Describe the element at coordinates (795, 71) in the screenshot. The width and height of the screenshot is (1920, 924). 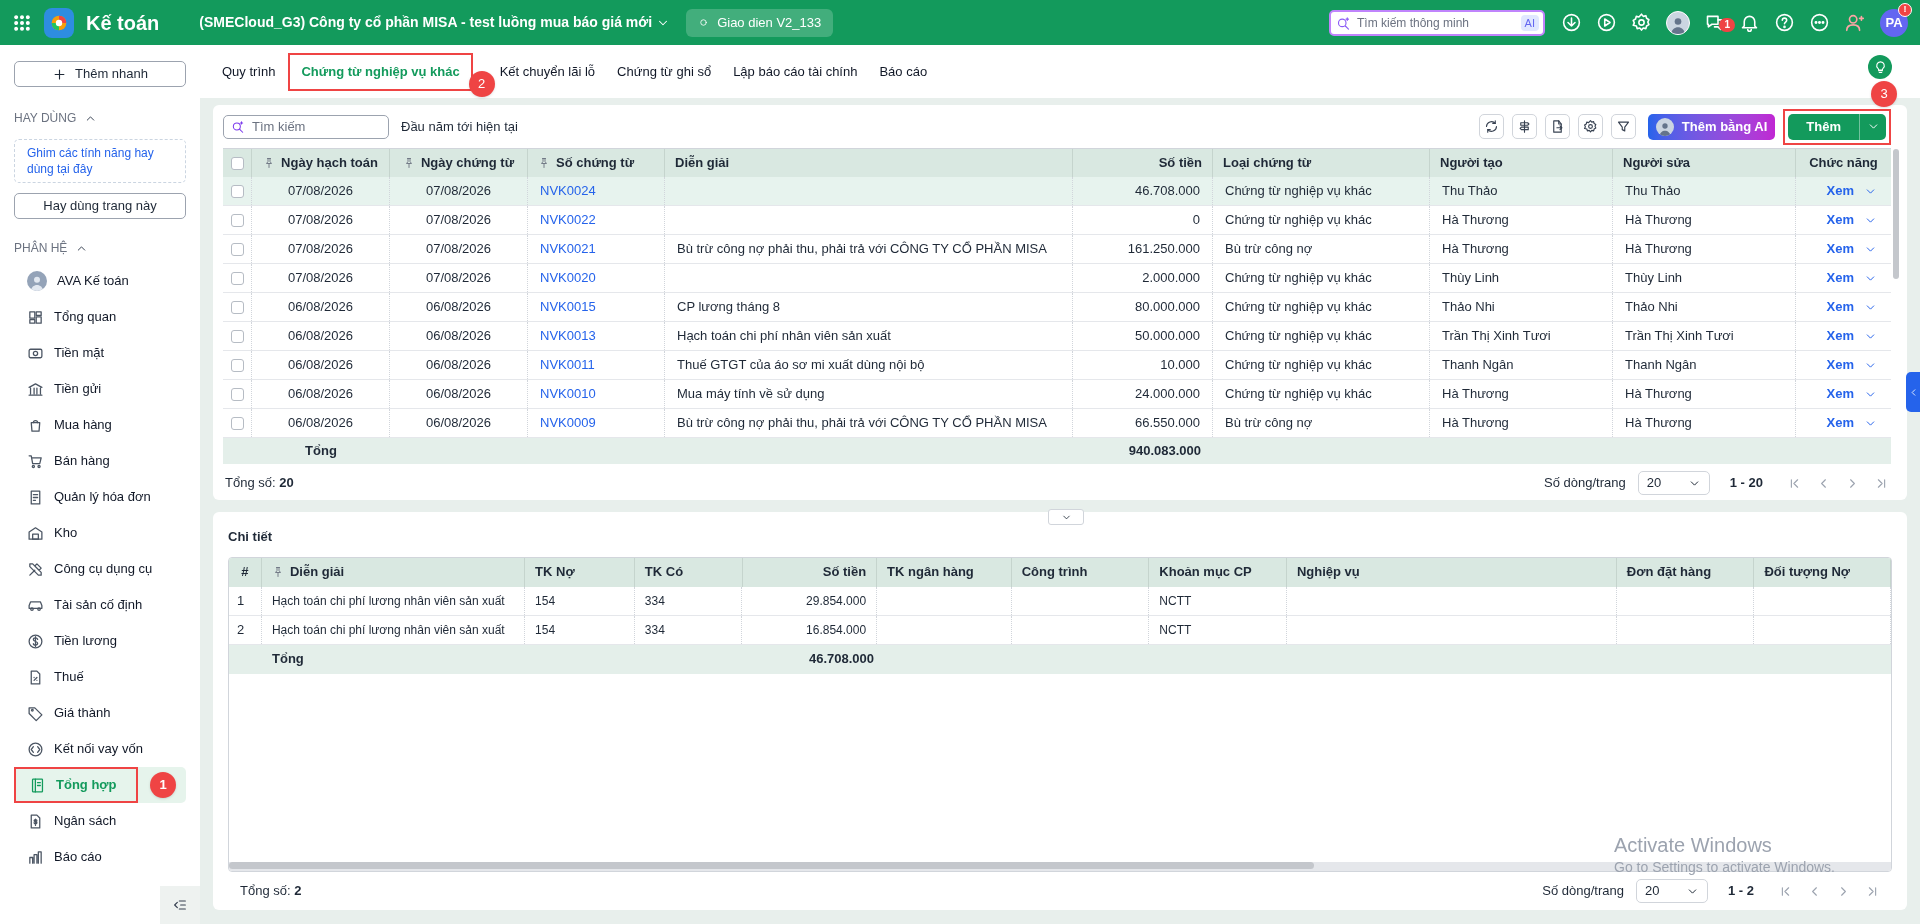
I see `tab: Lập báo cáo tài chính` at that location.